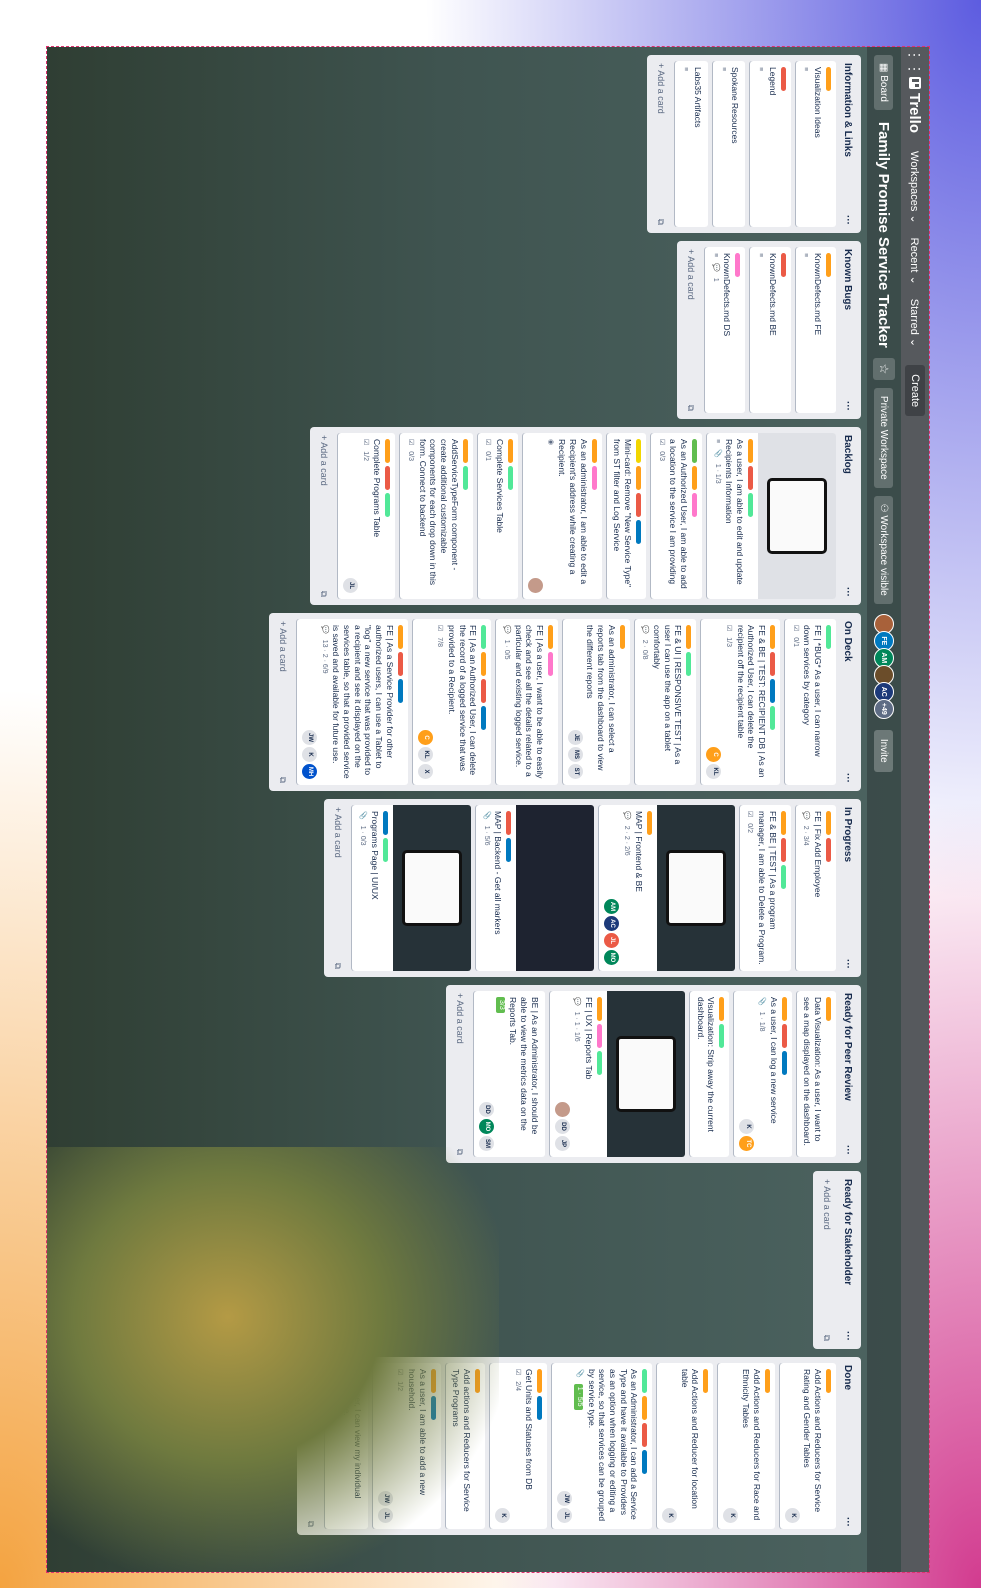  Describe the element at coordinates (487, 1143) in the screenshot. I see `avatar: SM` at that location.